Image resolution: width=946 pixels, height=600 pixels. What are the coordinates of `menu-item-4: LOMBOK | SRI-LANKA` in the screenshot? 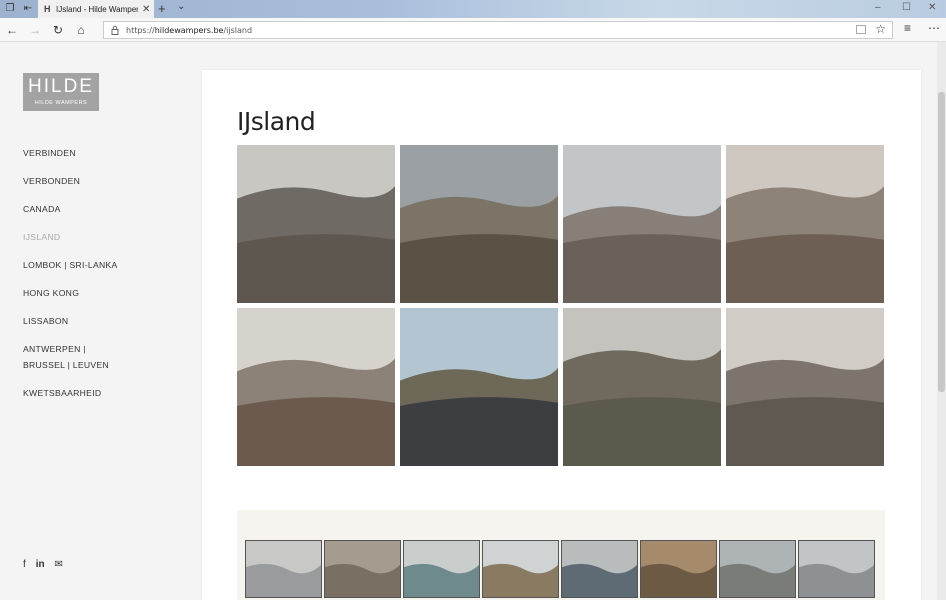 It's located at (88, 265).